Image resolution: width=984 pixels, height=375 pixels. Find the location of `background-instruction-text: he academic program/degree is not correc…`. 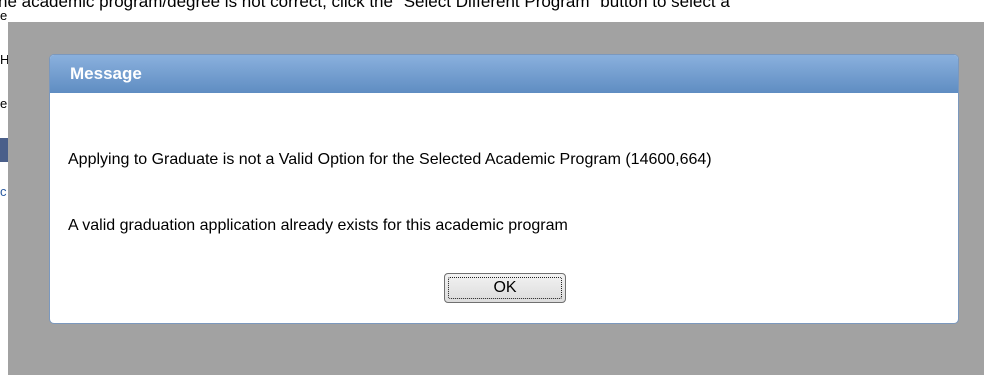

background-instruction-text: he academic program/degree is not correc… is located at coordinates (365, 5).